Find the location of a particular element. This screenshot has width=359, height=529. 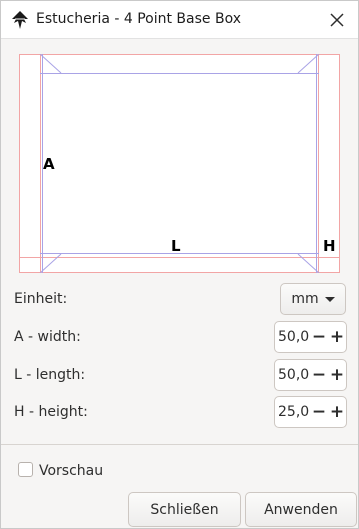

length-increment-button: + is located at coordinates (337, 375).